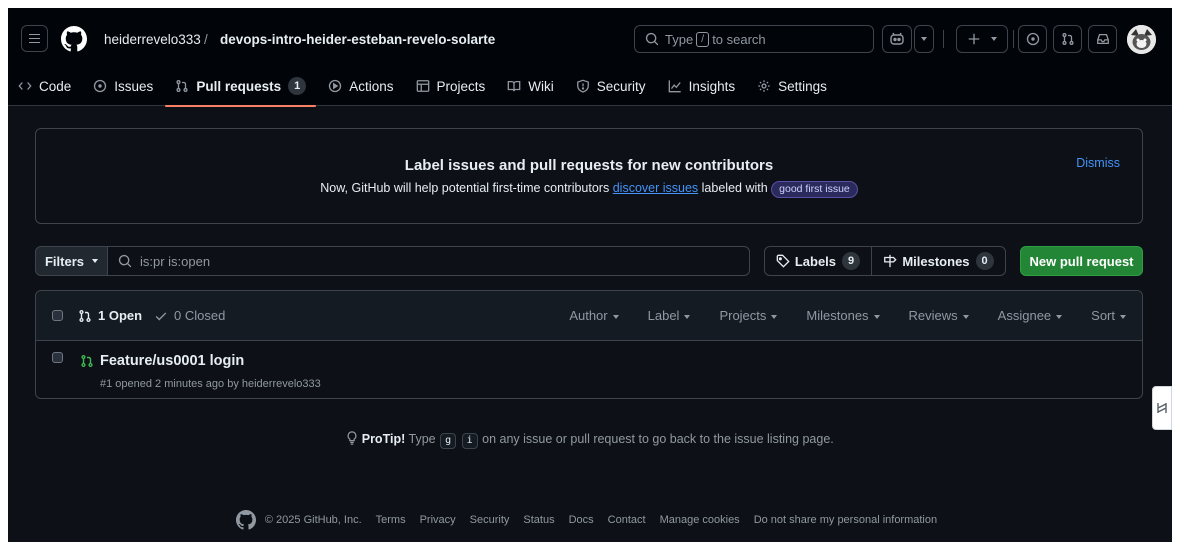 The width and height of the screenshot is (1180, 542). I want to click on milestones-button: Milestones 0, so click(938, 261).